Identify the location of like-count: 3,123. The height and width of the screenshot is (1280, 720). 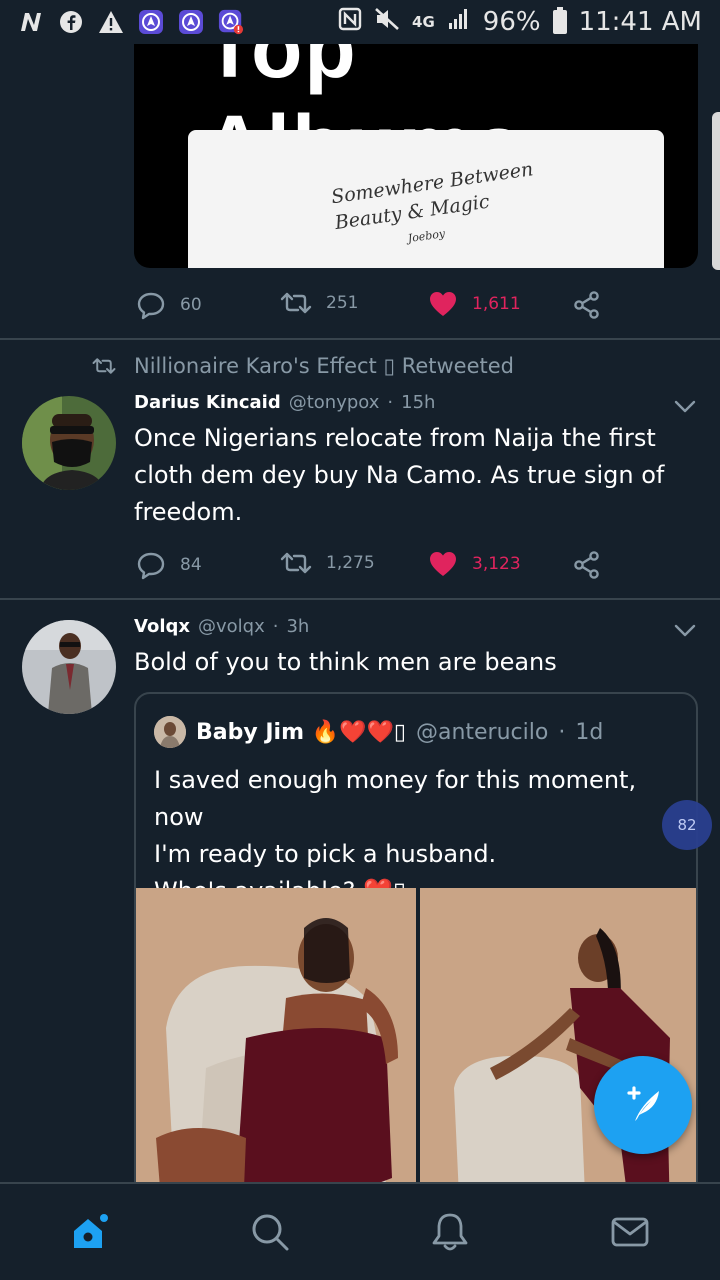
(496, 564).